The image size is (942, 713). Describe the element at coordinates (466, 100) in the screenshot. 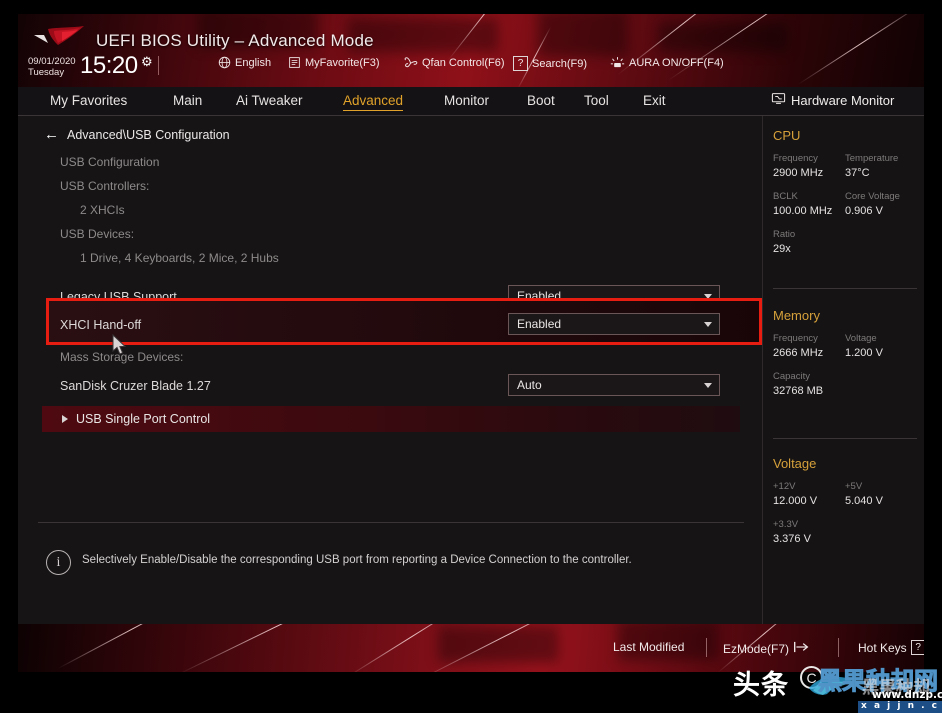

I see `tab-monitor: Monitor` at that location.